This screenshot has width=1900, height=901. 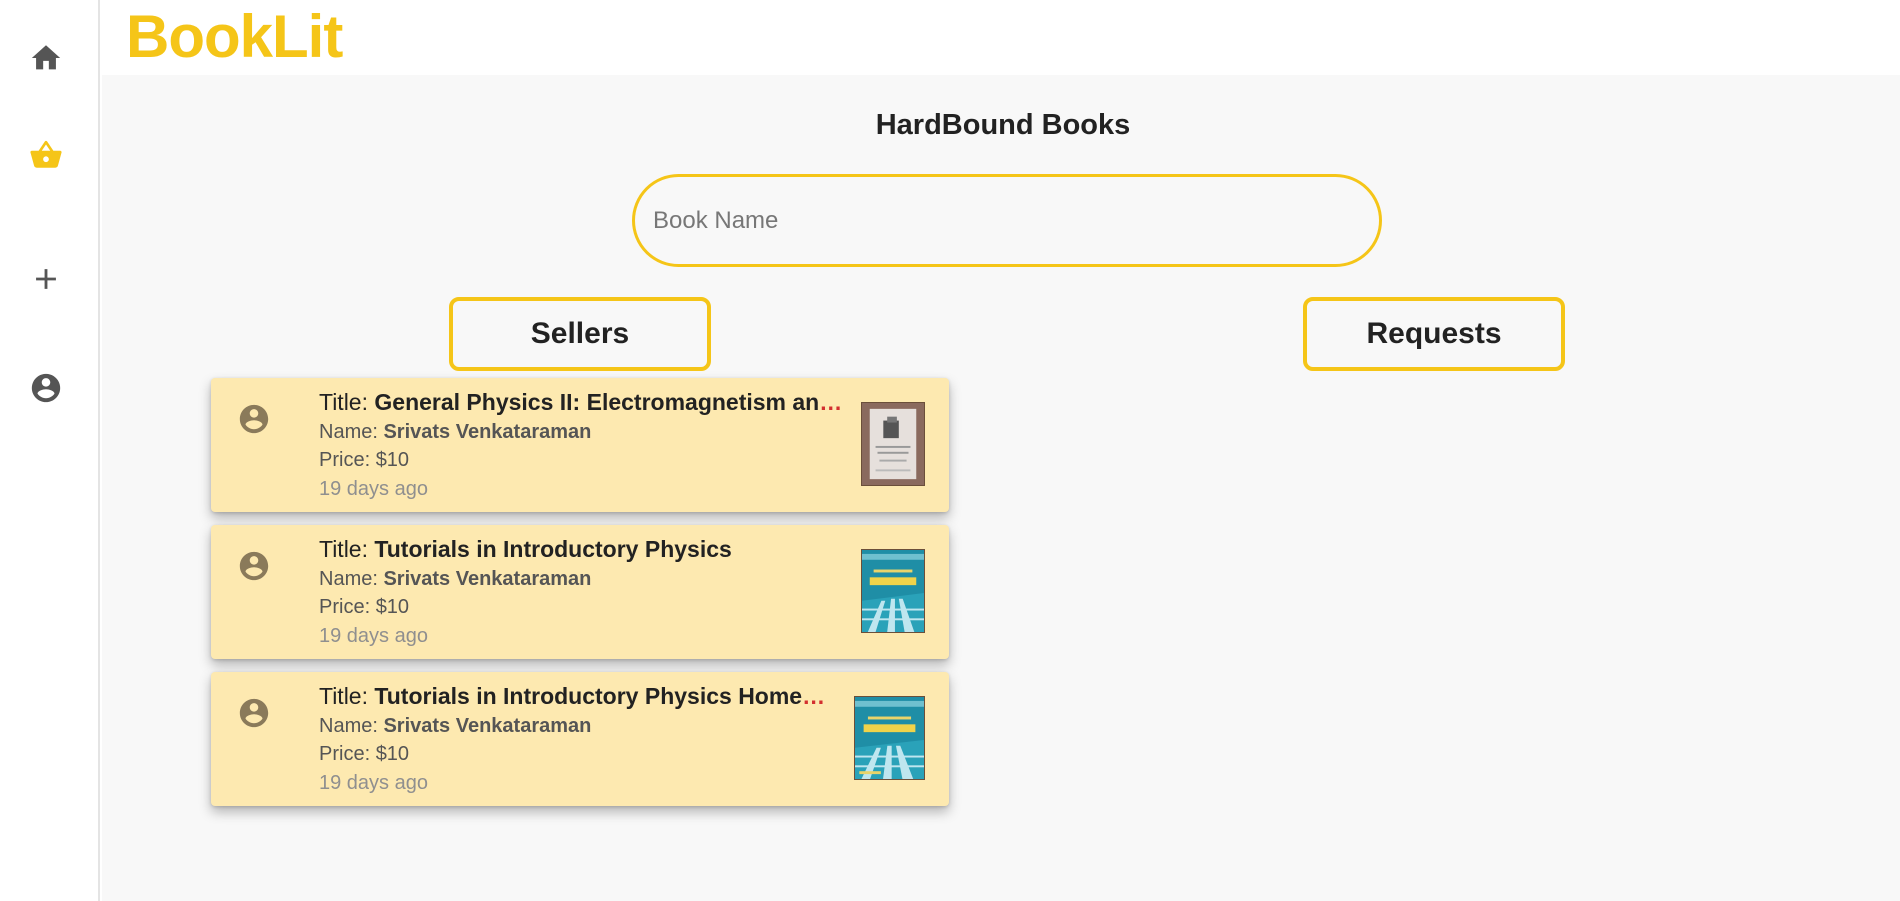 I want to click on nav-add-button, so click(x=46, y=279).